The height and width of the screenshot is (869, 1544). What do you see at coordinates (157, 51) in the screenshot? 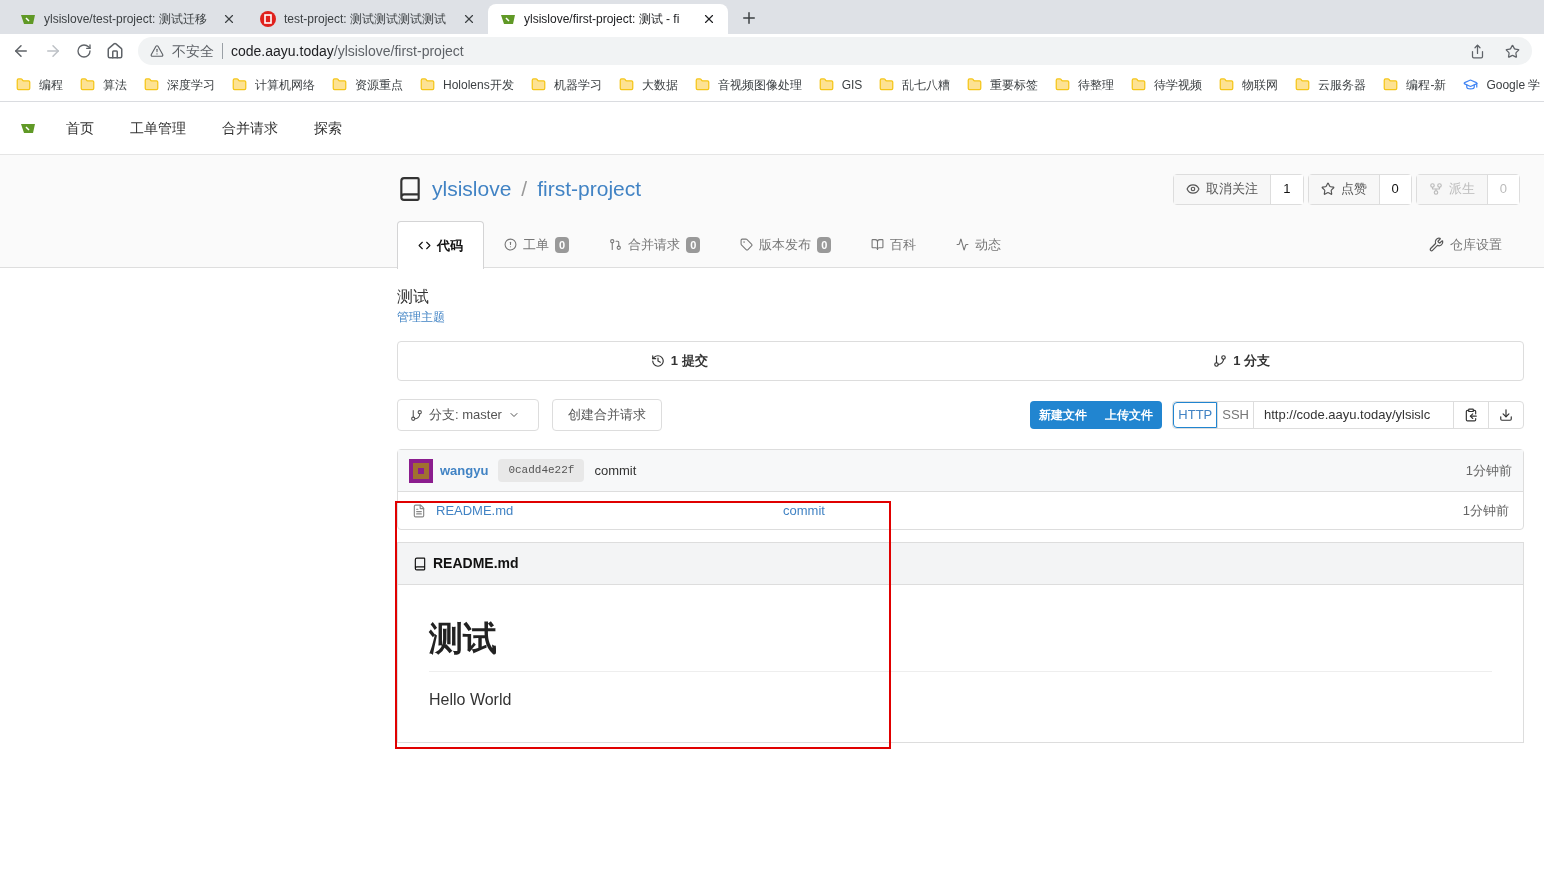
I see `warning-icon` at bounding box center [157, 51].